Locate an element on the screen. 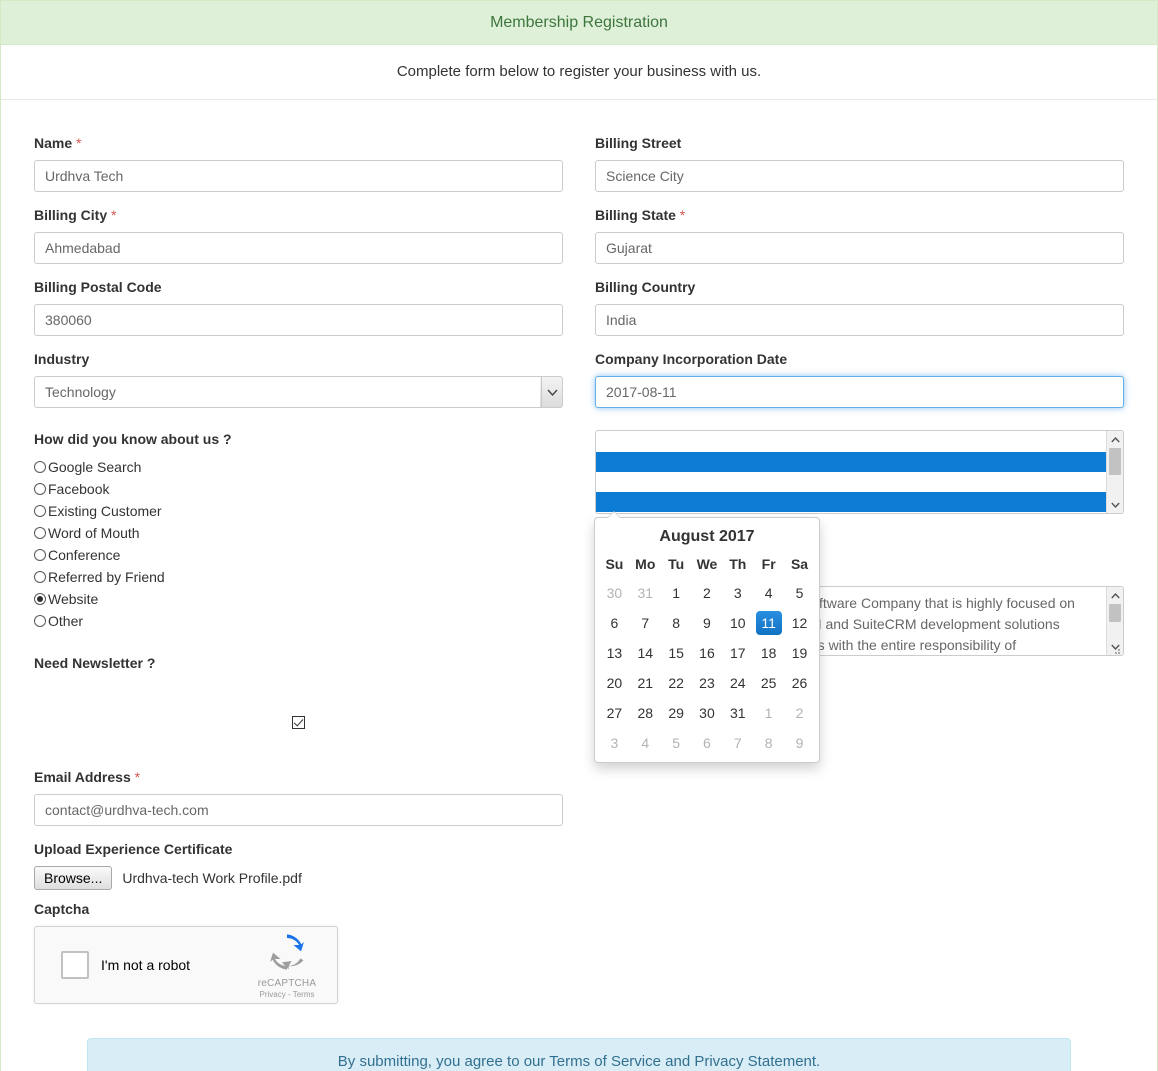  newsletter-checkbox is located at coordinates (298, 723).